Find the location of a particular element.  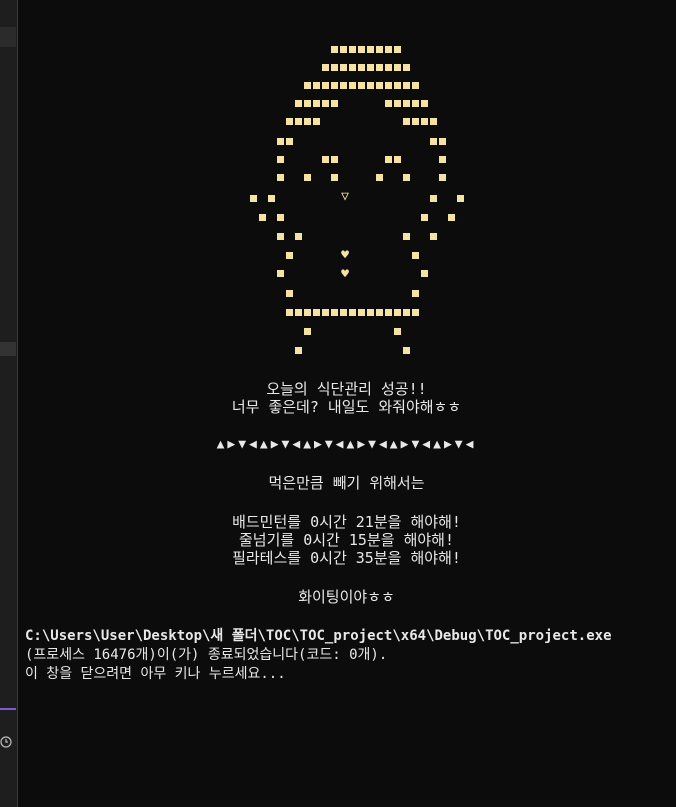

clock-icon is located at coordinates (7, 742).